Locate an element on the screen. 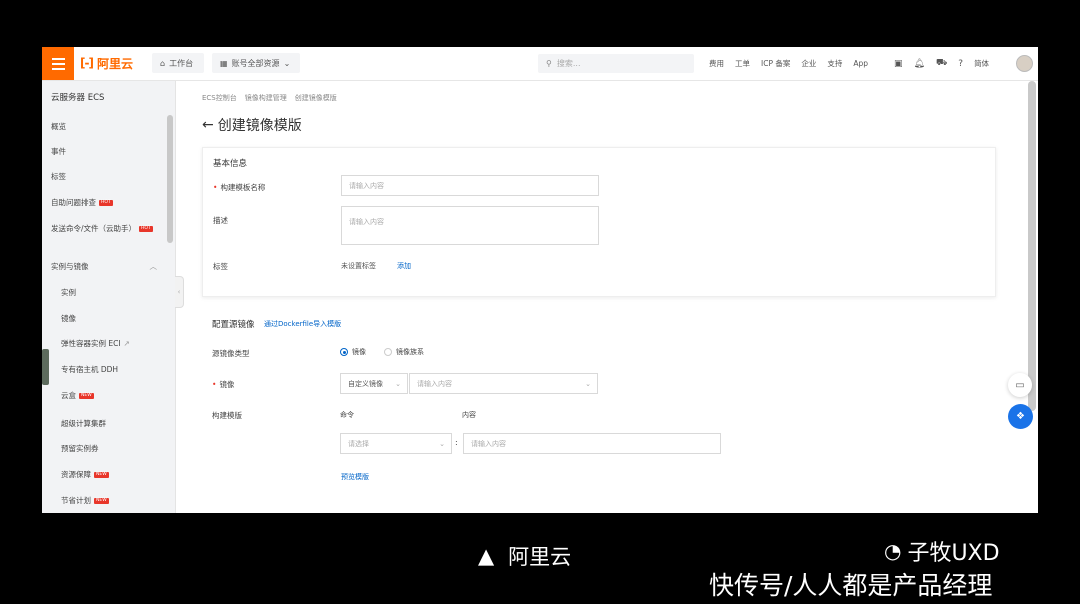 Image resolution: width=1080 pixels, height=604 pixels. logo-text: 阿里云 is located at coordinates (114, 63).